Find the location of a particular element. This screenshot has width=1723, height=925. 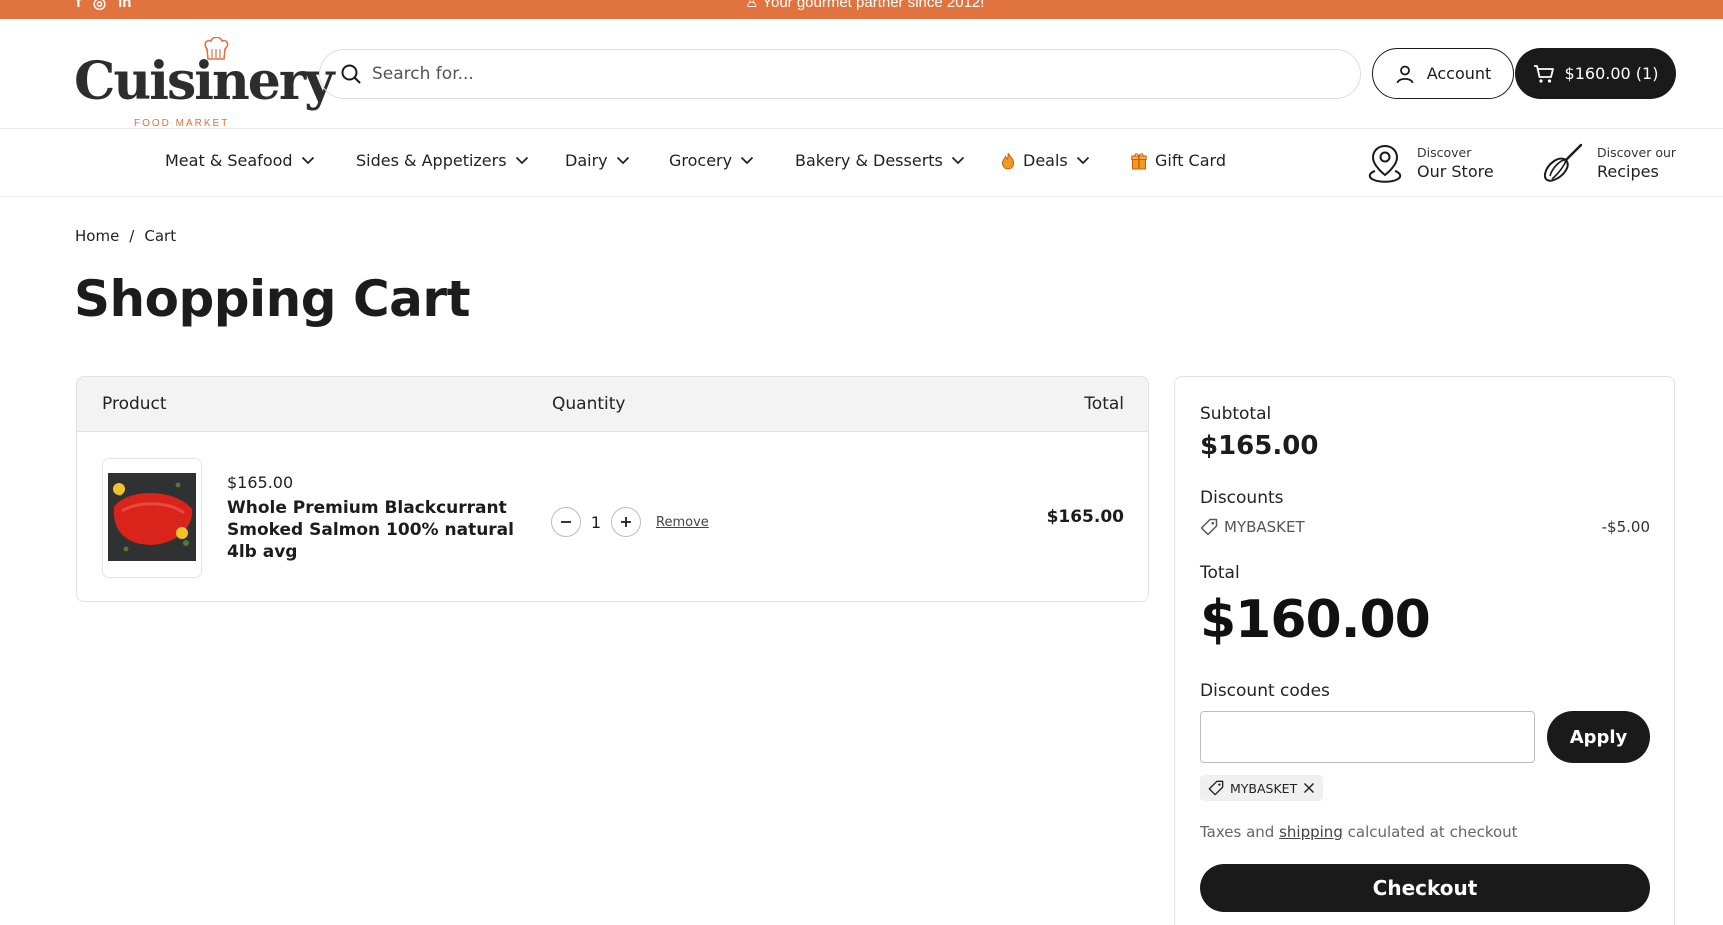

instagram-icon: ◎ is located at coordinates (99, 6).